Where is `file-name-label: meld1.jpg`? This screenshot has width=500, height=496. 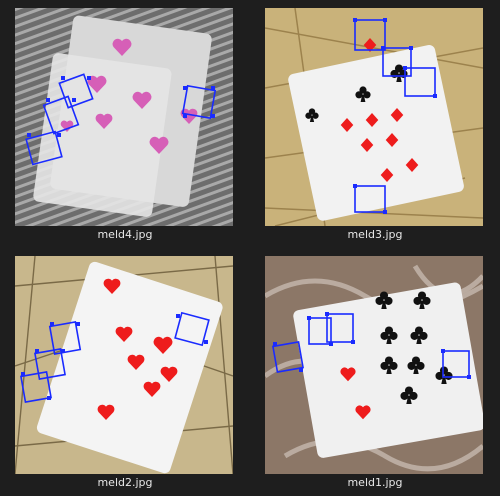
file-name-label: meld1.jpg is located at coordinates (375, 482).